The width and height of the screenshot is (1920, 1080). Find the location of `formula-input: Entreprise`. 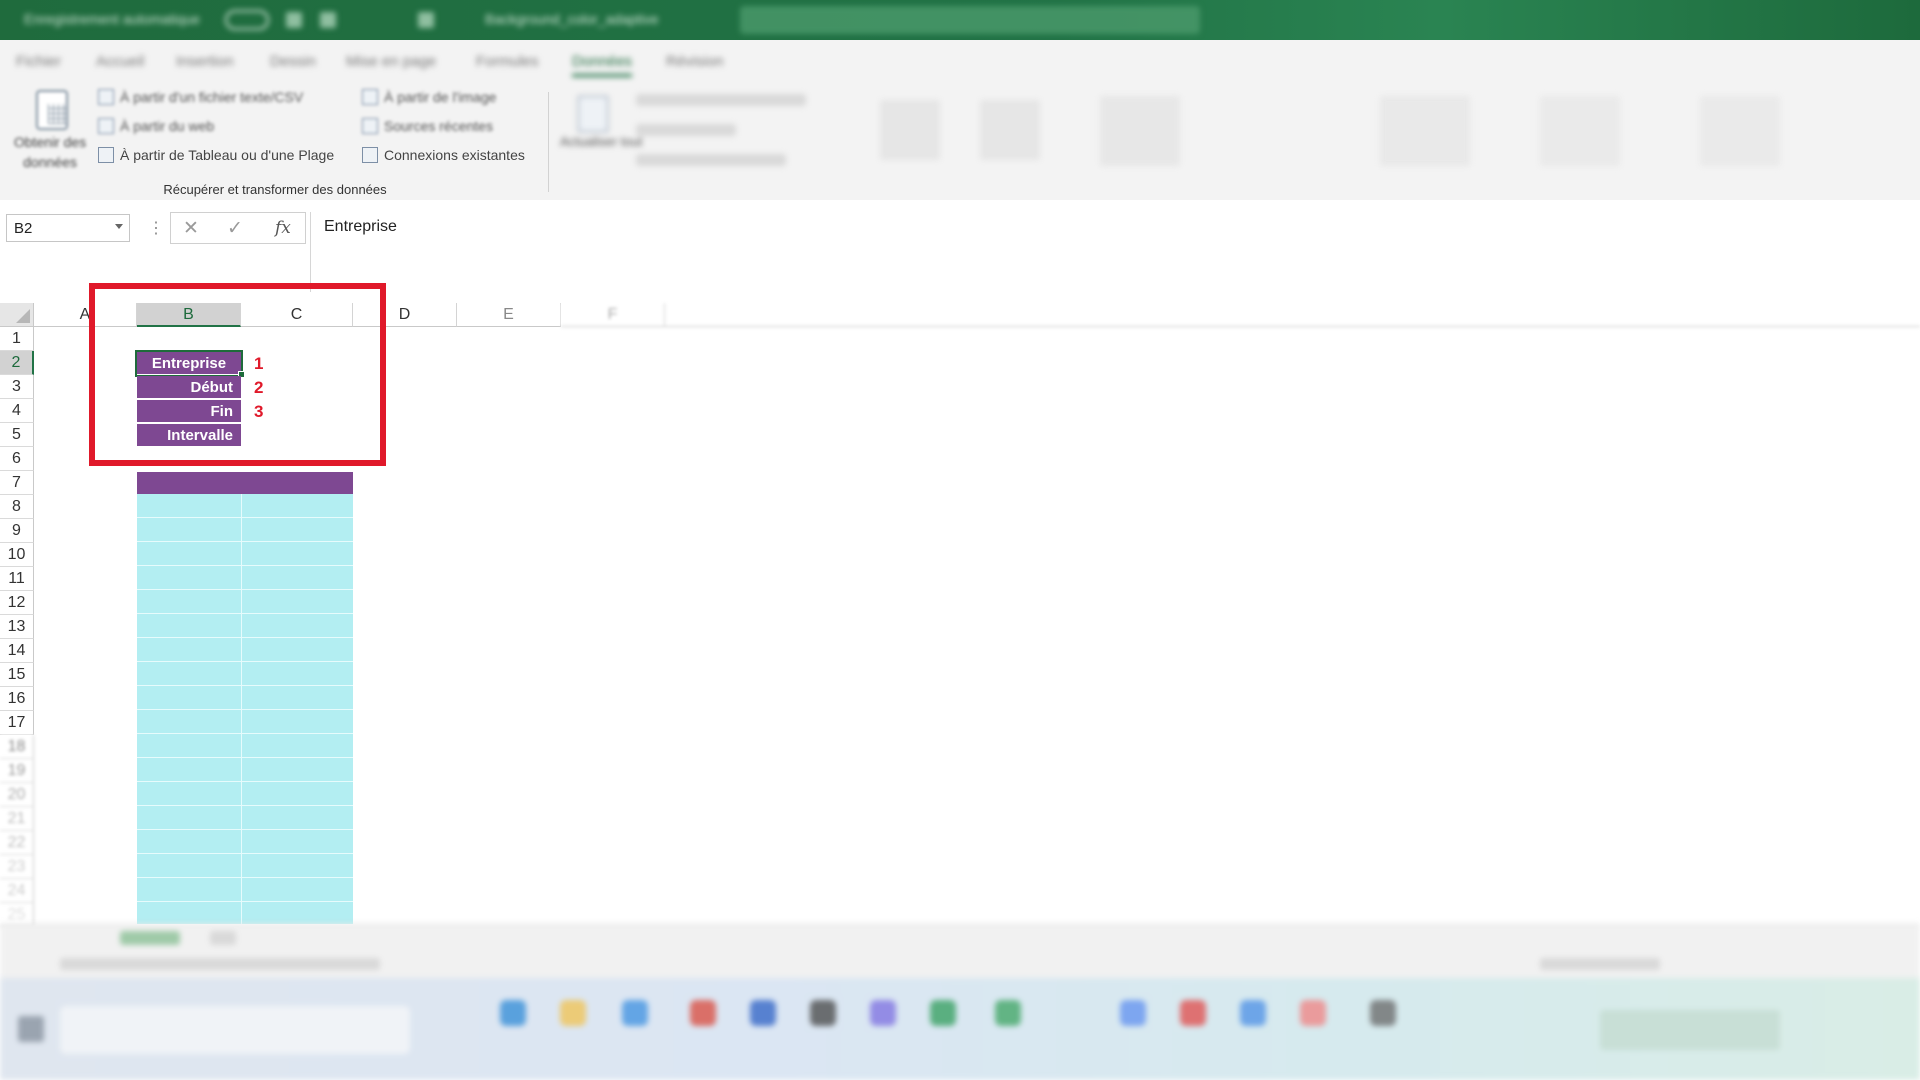

formula-input: Entreprise is located at coordinates (360, 227).